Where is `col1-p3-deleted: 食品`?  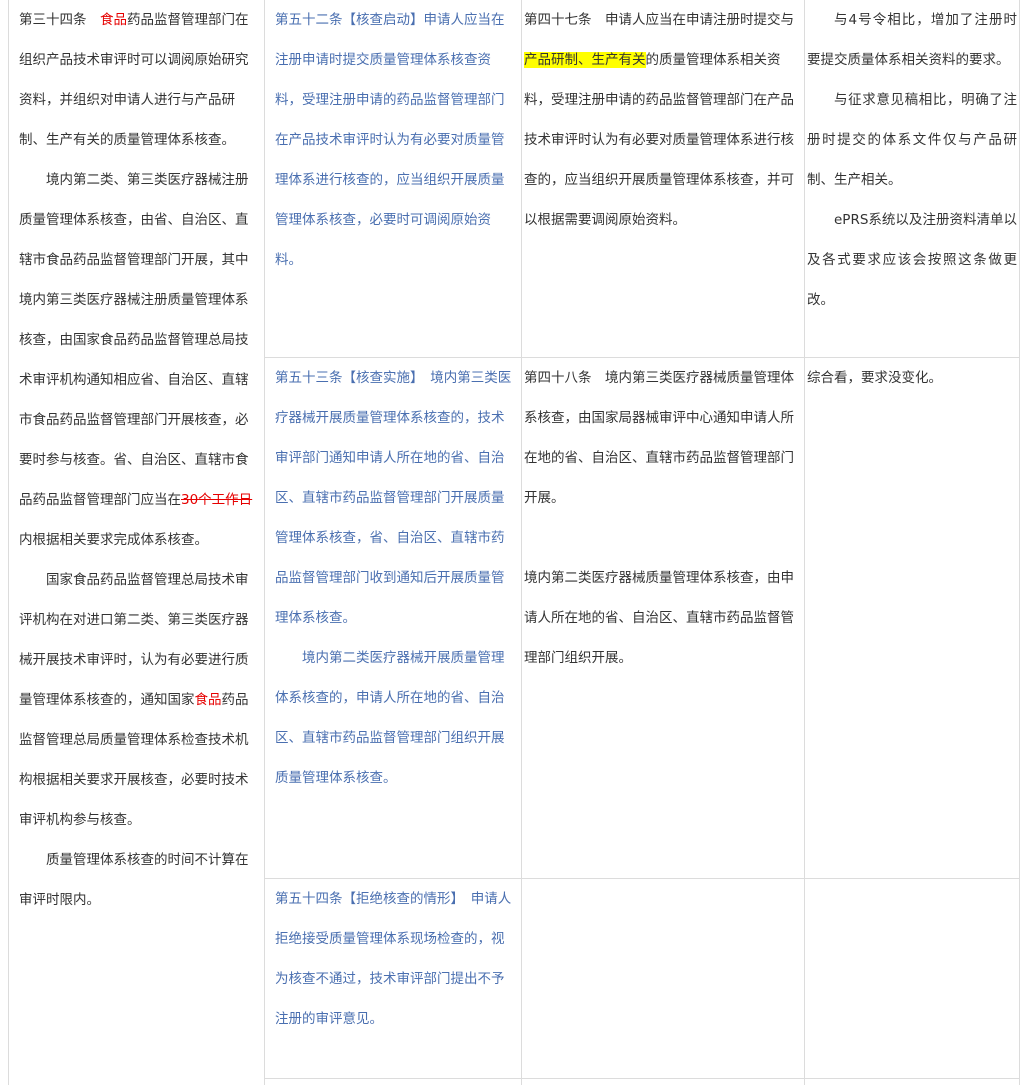
col1-p3-deleted: 食品 is located at coordinates (208, 700).